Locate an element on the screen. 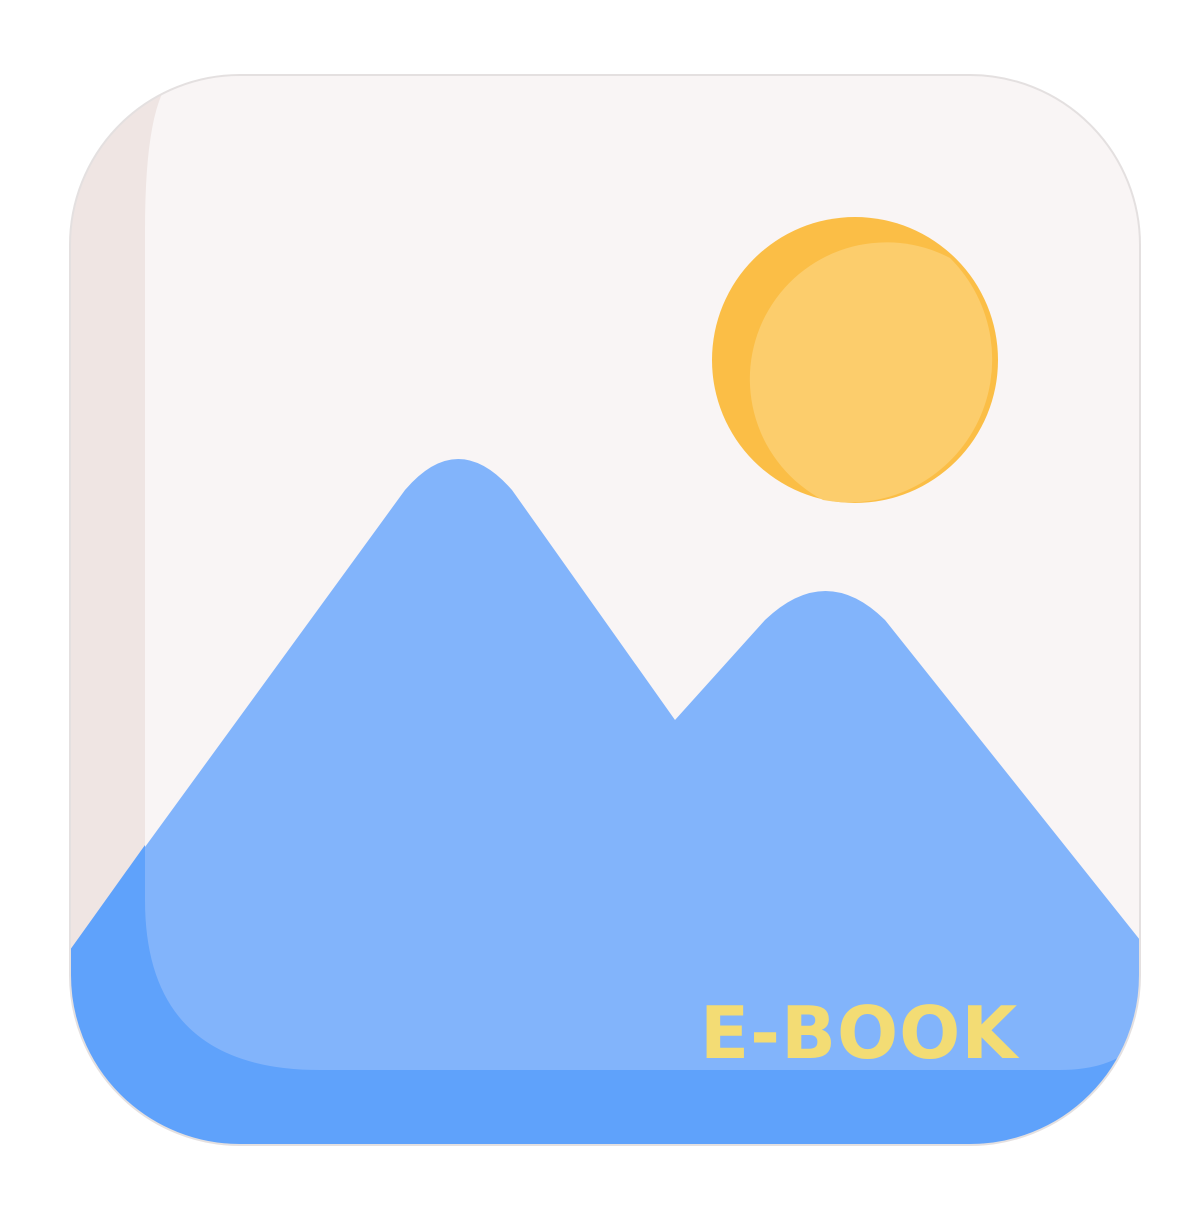 This screenshot has width=1200, height=1208. ebook-label: E-BOOK is located at coordinates (859, 1033).